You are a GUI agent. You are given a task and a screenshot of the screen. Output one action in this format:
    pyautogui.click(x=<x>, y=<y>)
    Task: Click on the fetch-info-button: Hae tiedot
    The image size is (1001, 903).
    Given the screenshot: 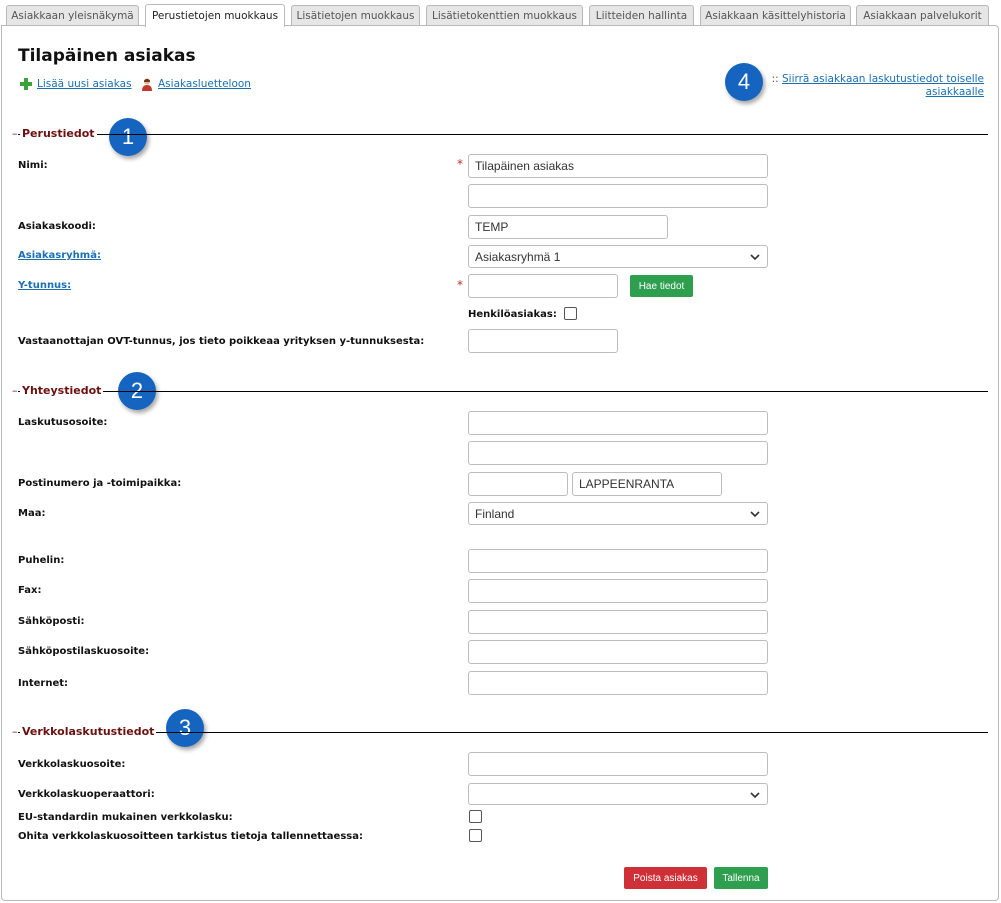 What is the action you would take?
    pyautogui.click(x=661, y=286)
    